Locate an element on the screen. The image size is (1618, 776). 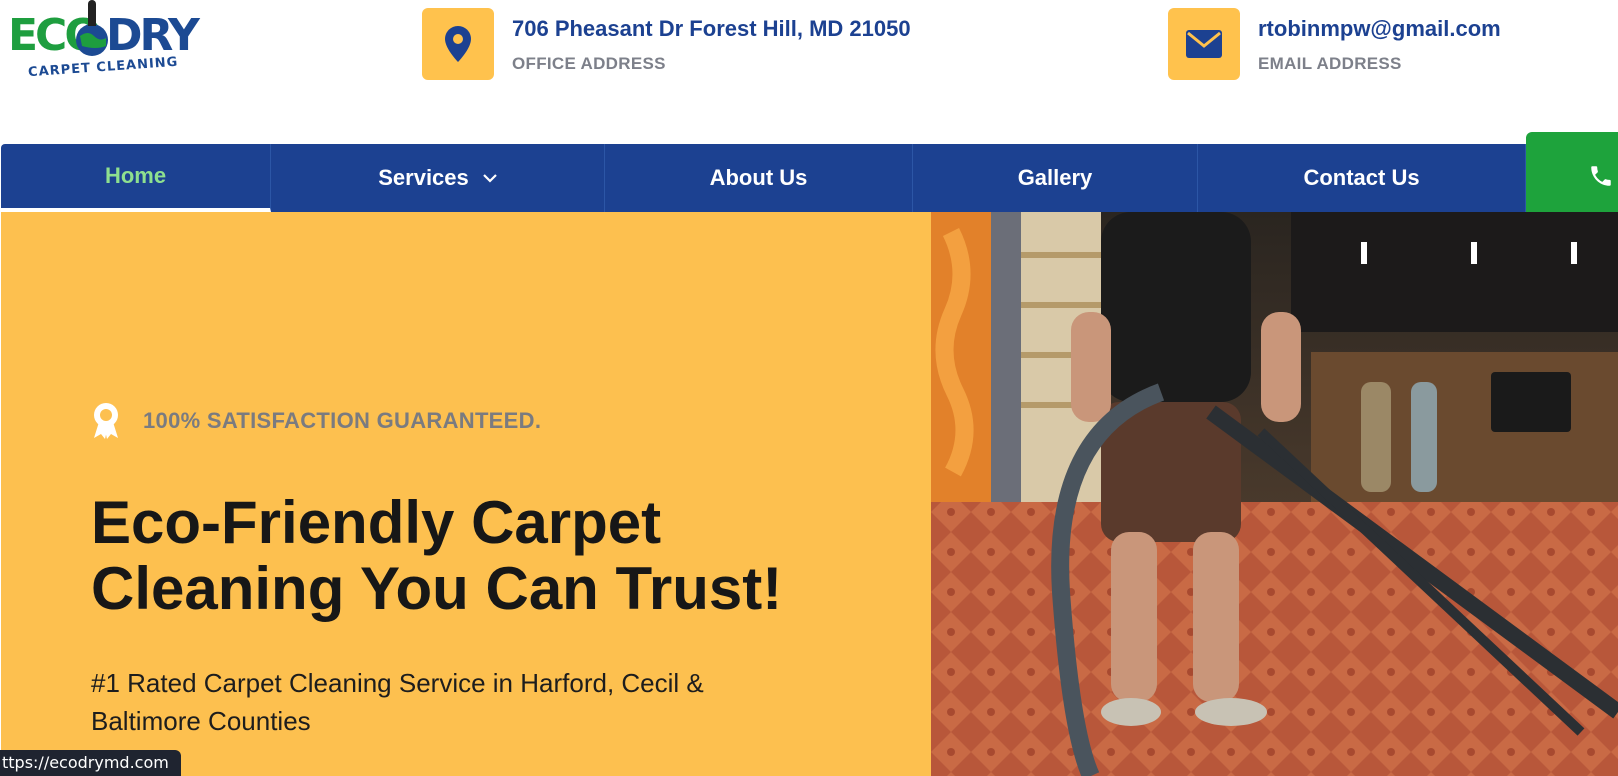
status-bar-url: ttps://ecodrymd.com is located at coordinates (90, 763).